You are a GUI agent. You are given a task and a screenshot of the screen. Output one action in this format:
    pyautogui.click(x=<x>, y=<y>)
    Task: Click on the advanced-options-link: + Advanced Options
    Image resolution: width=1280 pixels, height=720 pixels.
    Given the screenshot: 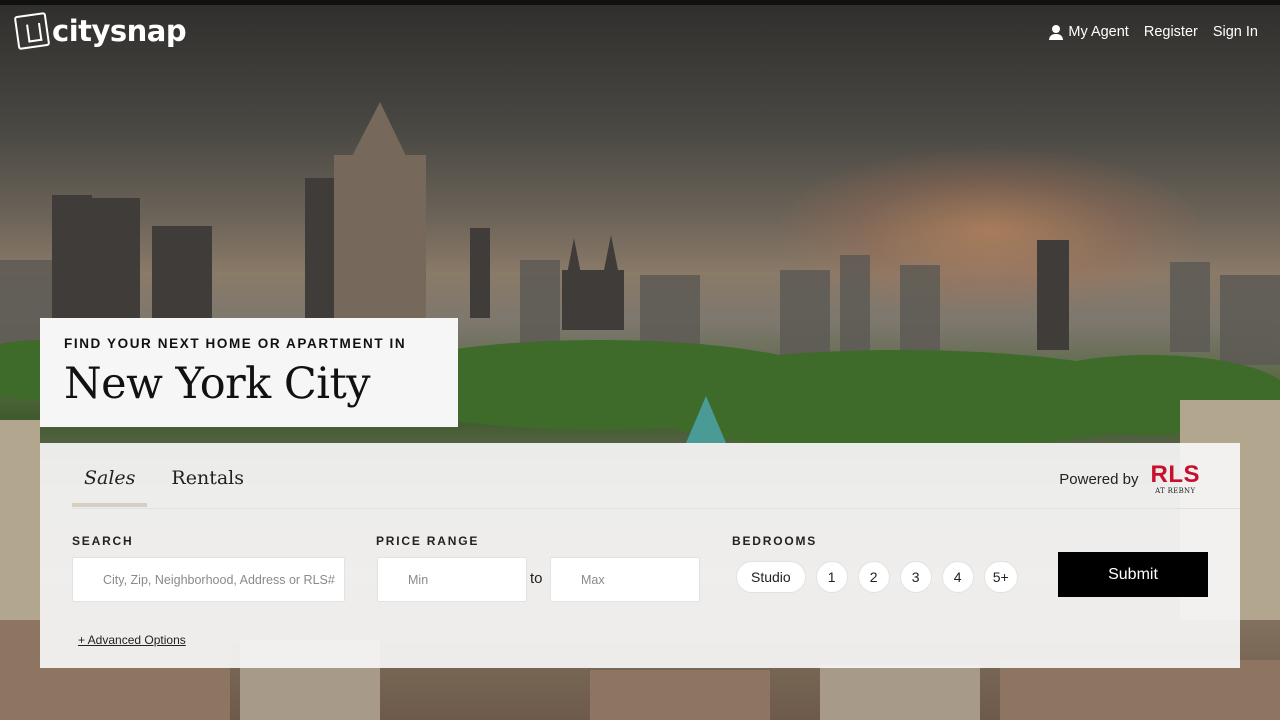 What is the action you would take?
    pyautogui.click(x=132, y=640)
    